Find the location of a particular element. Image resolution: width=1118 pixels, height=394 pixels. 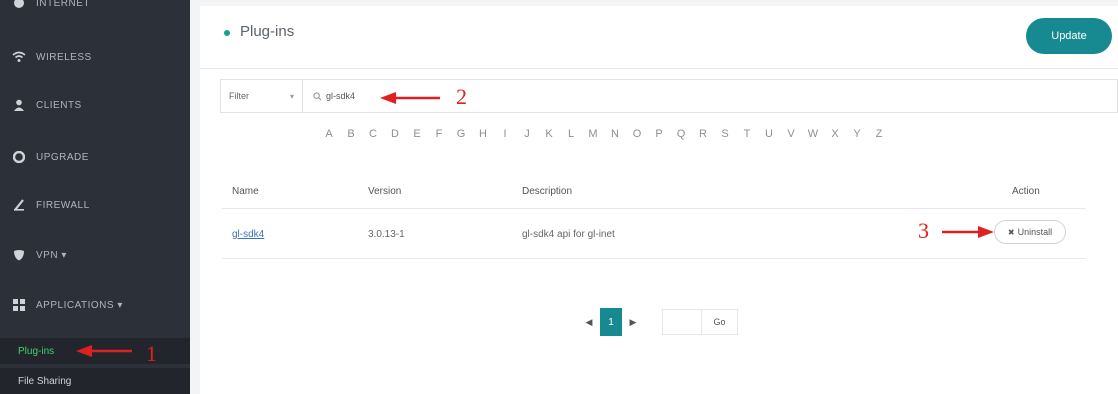

wifi-icon is located at coordinates (19, 57).